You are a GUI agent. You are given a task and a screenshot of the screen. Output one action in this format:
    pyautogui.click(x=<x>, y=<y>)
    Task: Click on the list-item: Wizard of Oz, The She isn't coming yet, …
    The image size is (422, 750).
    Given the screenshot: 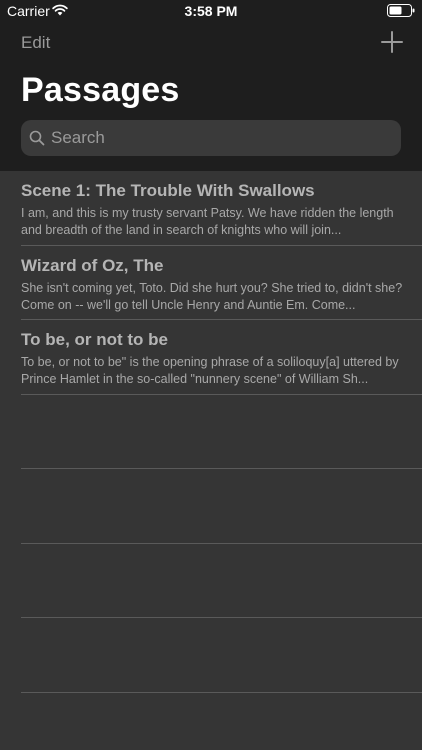 What is the action you would take?
    pyautogui.click(x=221, y=283)
    